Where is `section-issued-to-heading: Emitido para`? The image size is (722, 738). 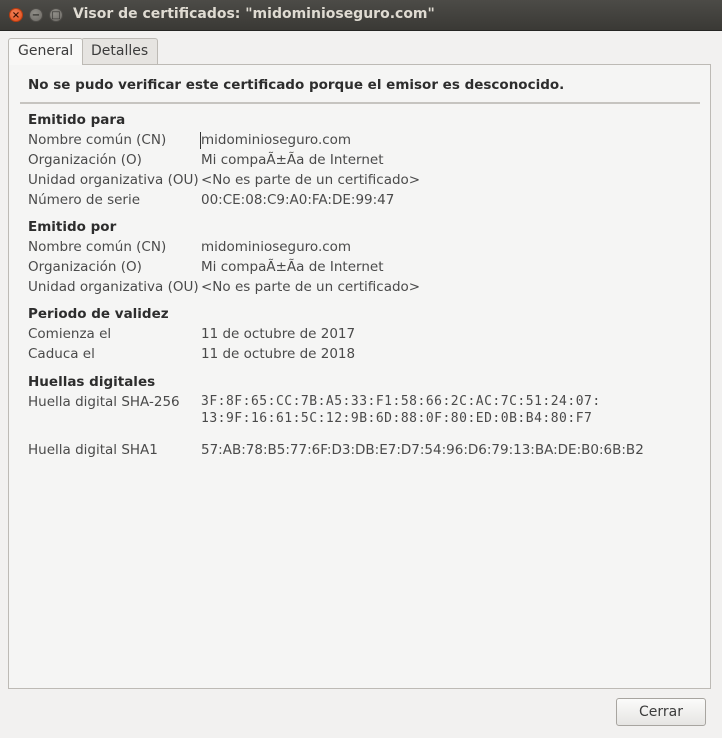
section-issued-to-heading: Emitido para is located at coordinates (77, 120).